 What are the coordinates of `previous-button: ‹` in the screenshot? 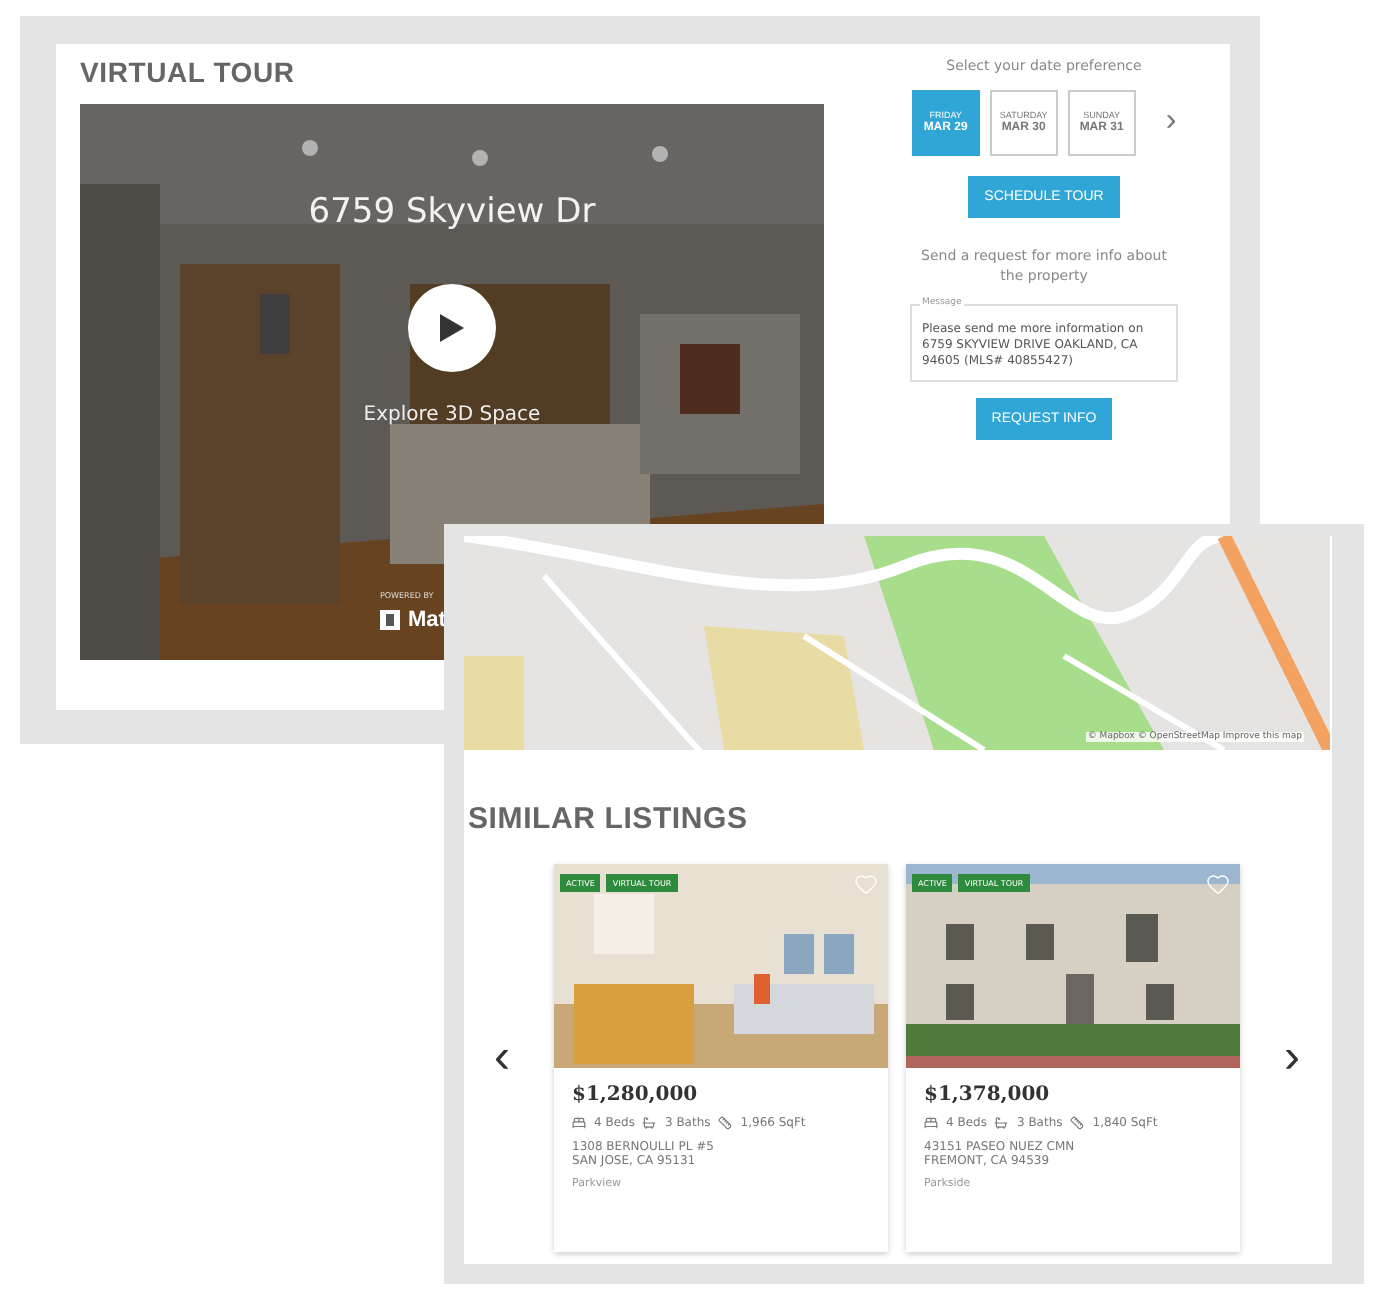 It's located at (502, 1058).